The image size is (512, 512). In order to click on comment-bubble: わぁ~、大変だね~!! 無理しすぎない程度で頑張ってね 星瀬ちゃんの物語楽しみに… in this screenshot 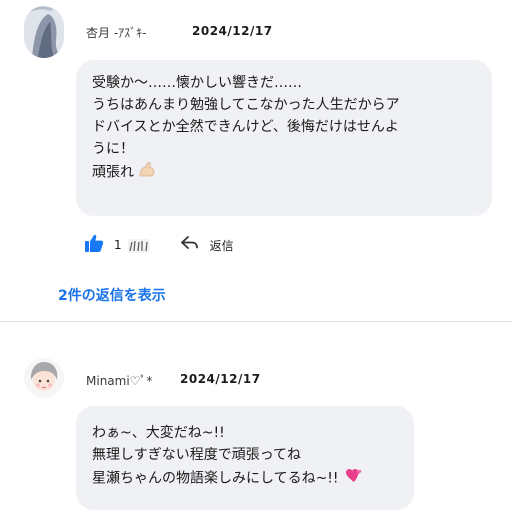, I will do `click(245, 458)`.